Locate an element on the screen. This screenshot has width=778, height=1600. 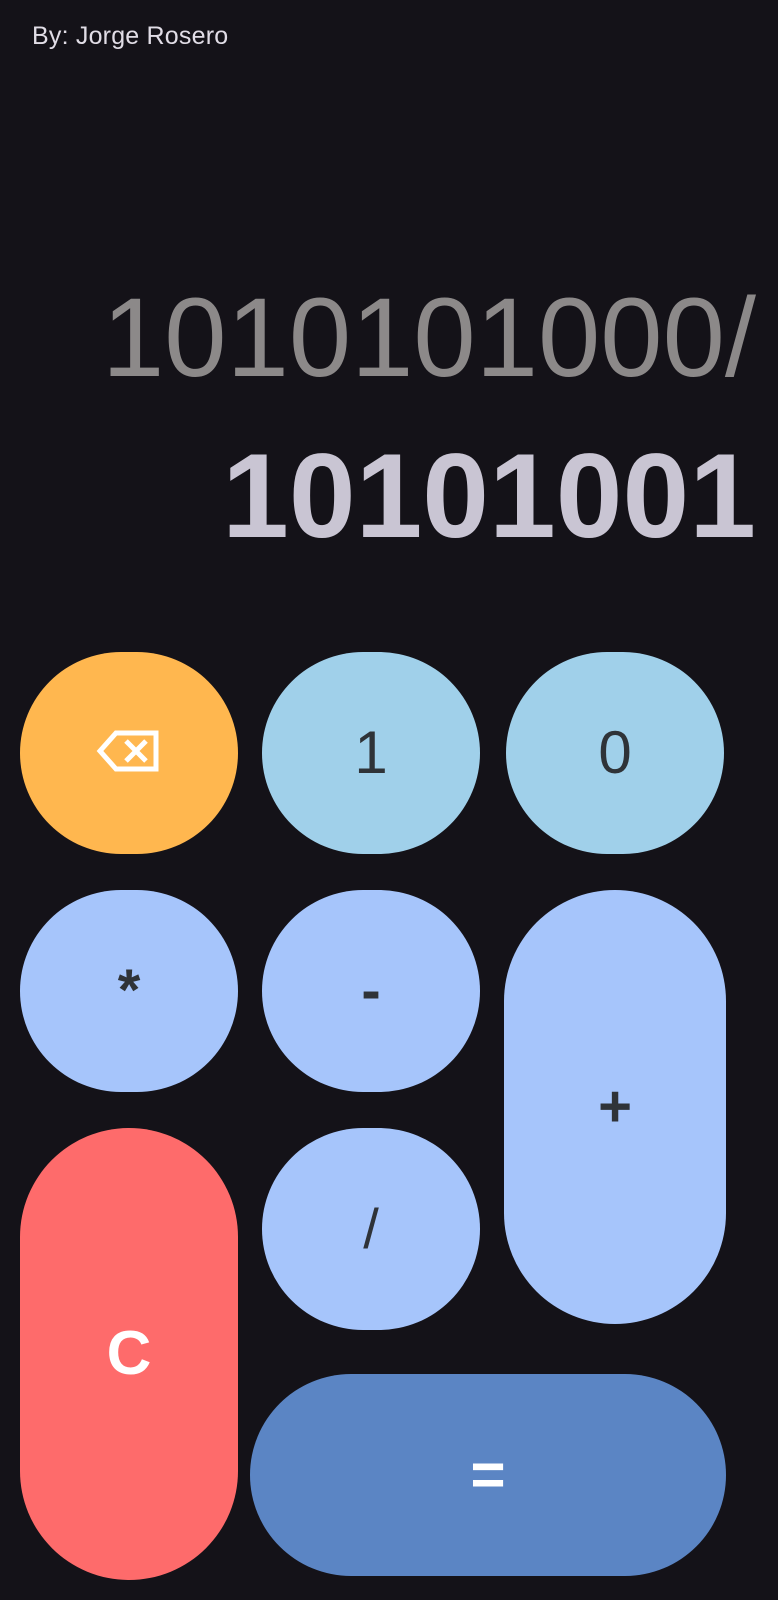
divide-button: / is located at coordinates (371, 1229).